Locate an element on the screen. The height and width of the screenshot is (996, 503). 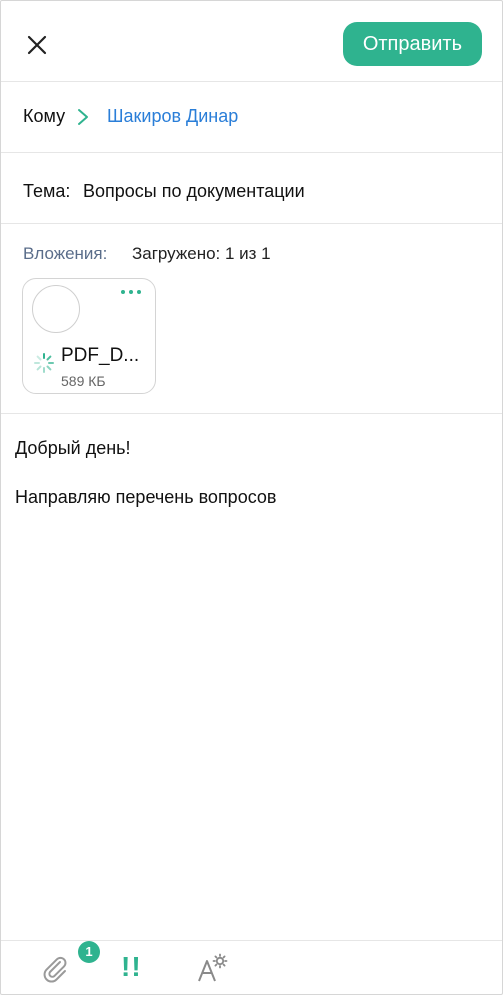
paperclip-icon is located at coordinates (55, 969).